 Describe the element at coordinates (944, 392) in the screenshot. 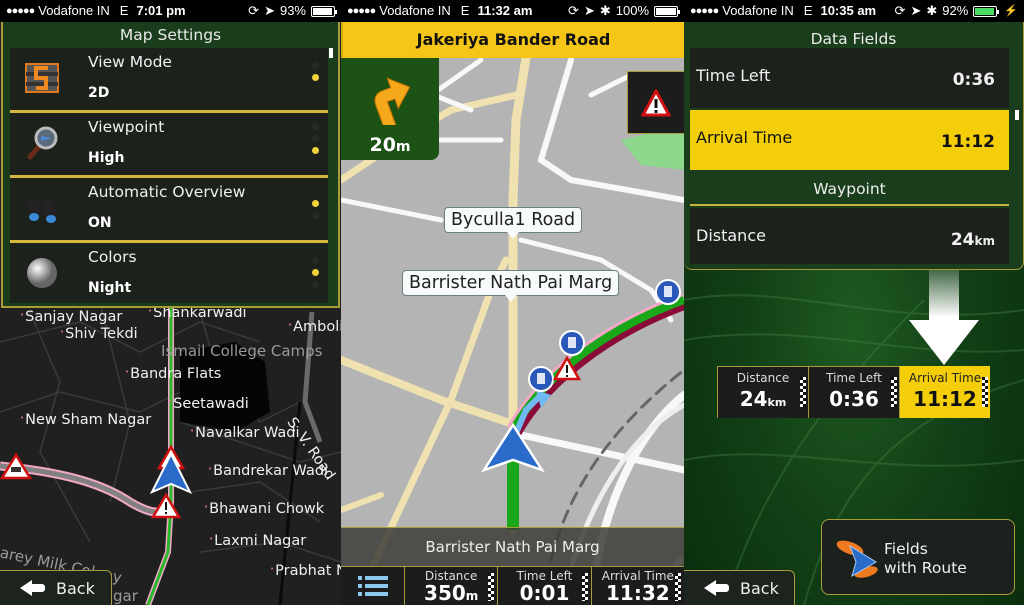

I see `preview-arrival-time: Arrival Time 11:12` at that location.